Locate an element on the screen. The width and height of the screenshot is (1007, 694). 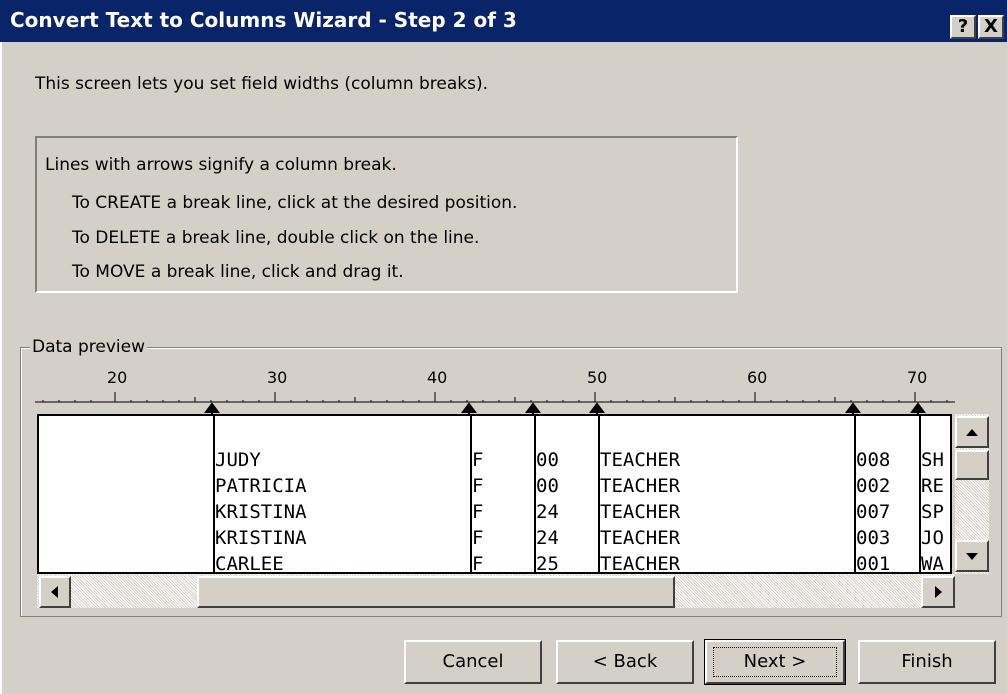
preview-cell: CARLEE is located at coordinates (249, 563).